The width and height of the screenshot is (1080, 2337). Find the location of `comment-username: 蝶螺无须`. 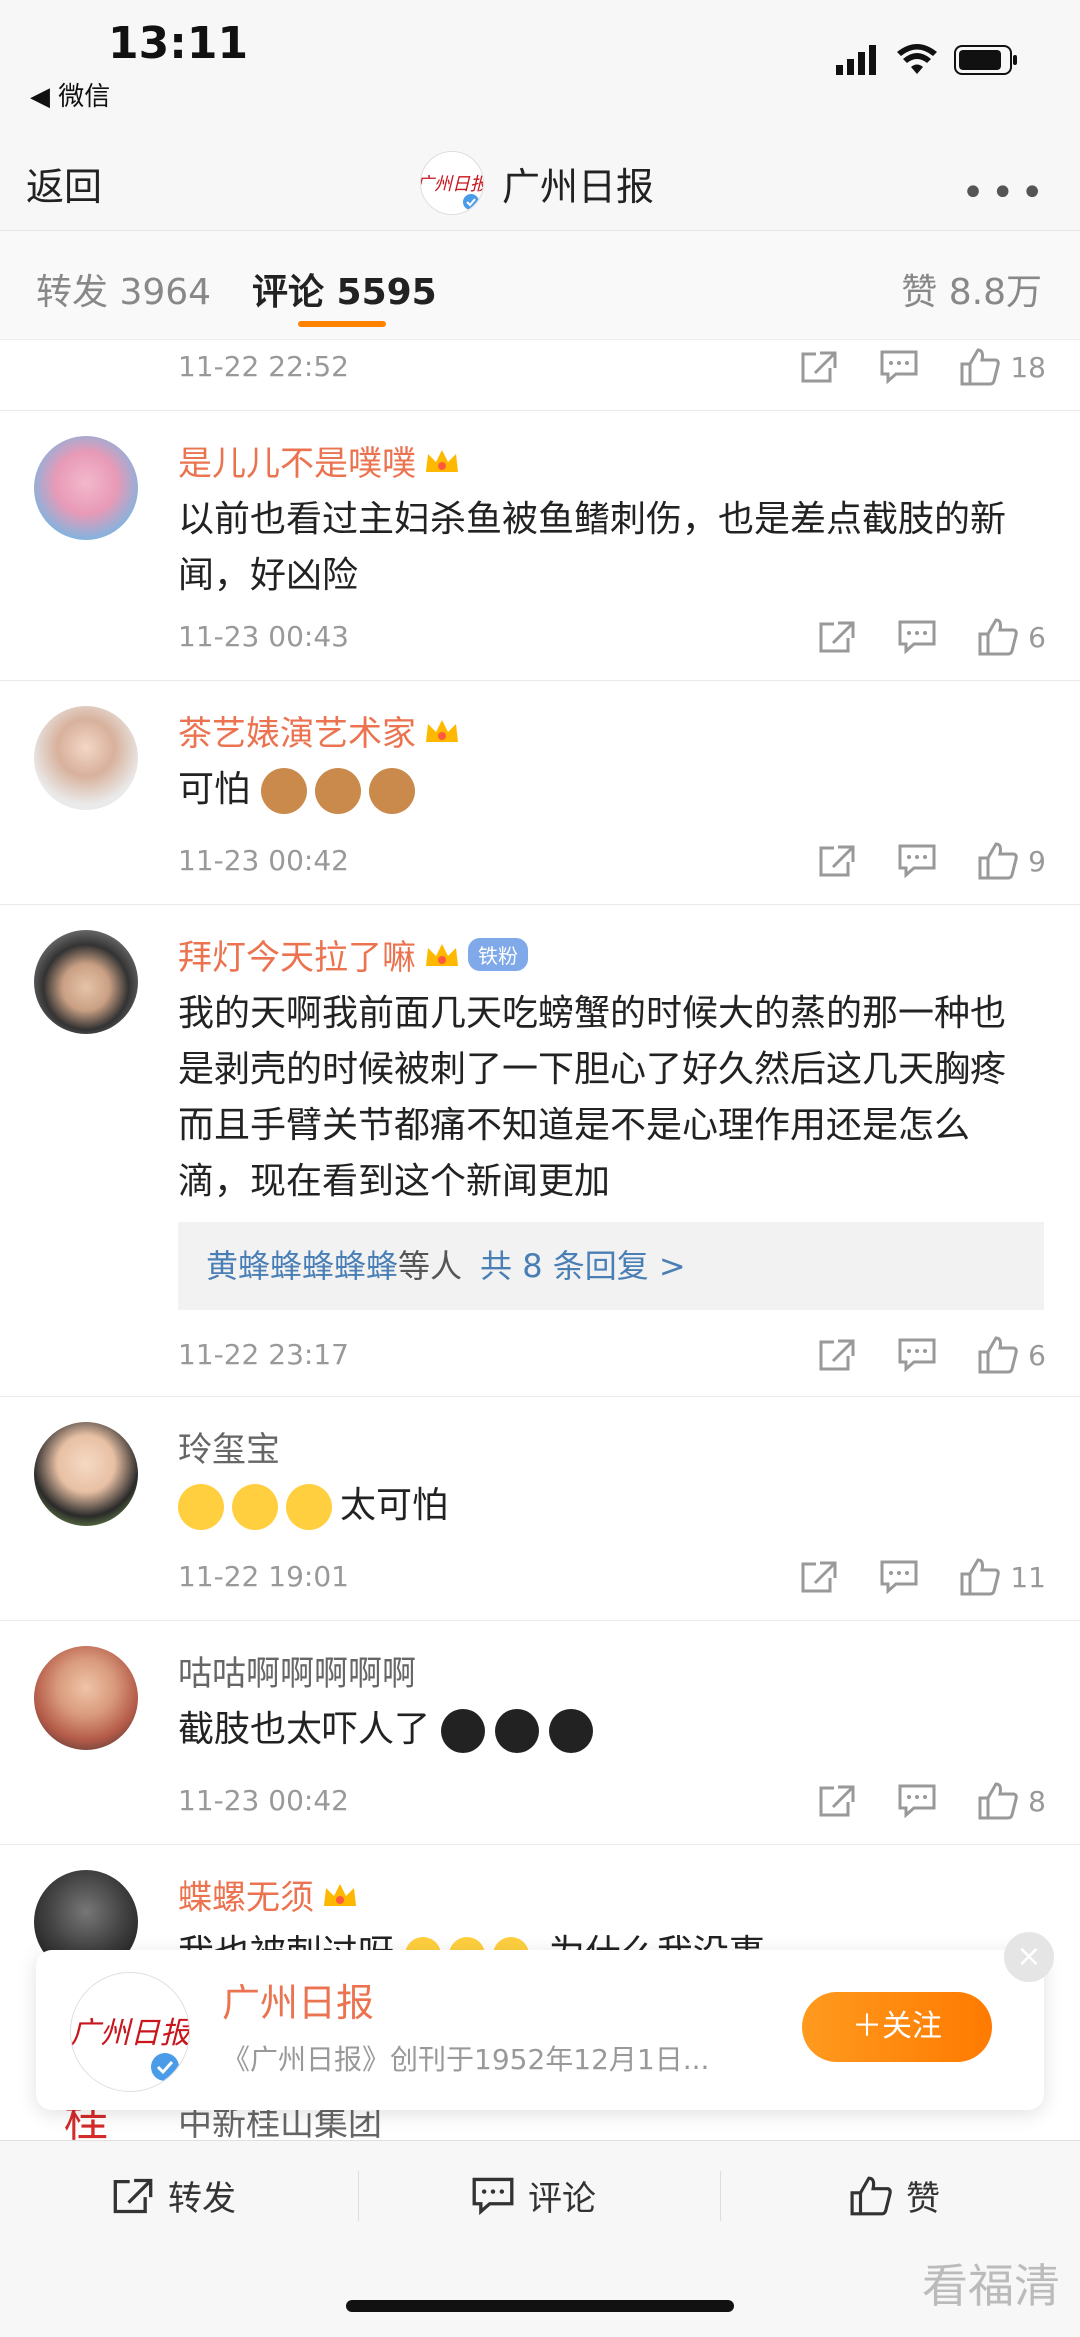

comment-username: 蝶螺无须 is located at coordinates (268, 1894).